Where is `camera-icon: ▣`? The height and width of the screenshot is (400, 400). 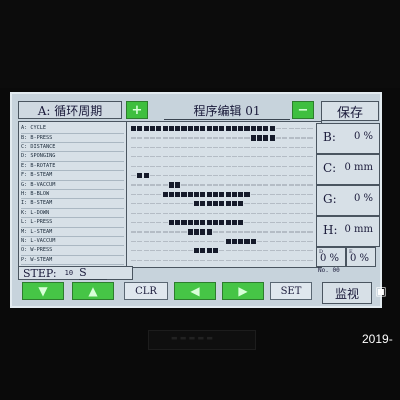
camera-icon: ▣ is located at coordinates (381, 291).